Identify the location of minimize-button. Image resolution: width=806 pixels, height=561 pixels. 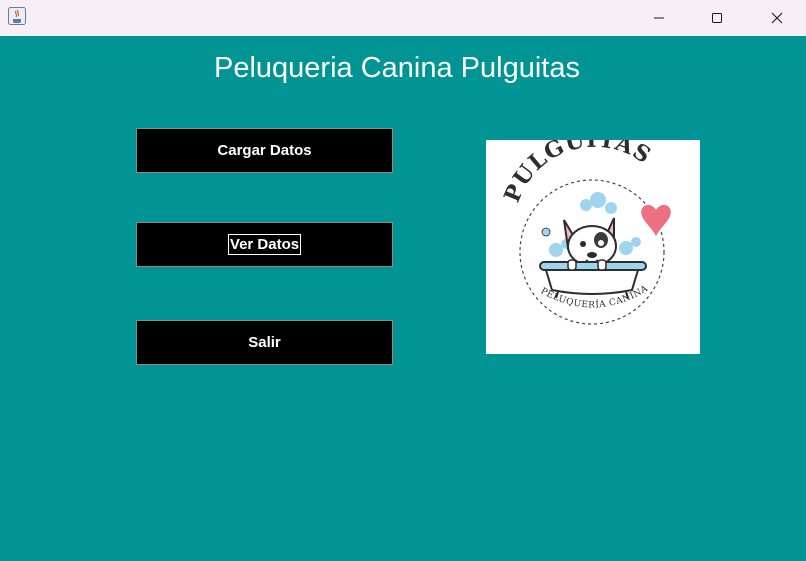
(659, 18).